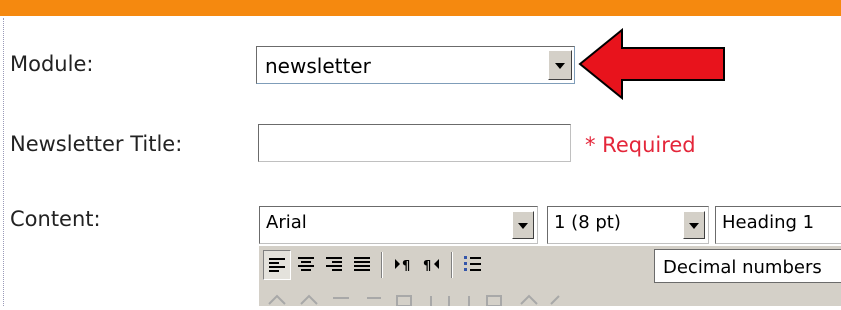 This screenshot has width=841, height=310. I want to click on font-size-dropdown-button, so click(694, 225).